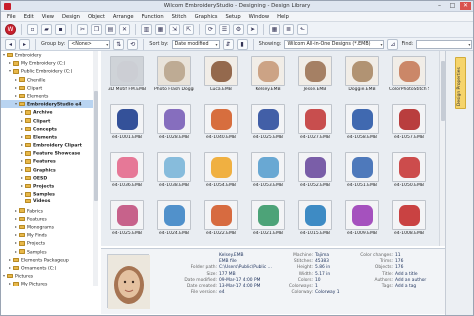  Describe the element at coordinates (405, 274) in the screenshot. I see `detail-edit-link: Add a title` at that location.